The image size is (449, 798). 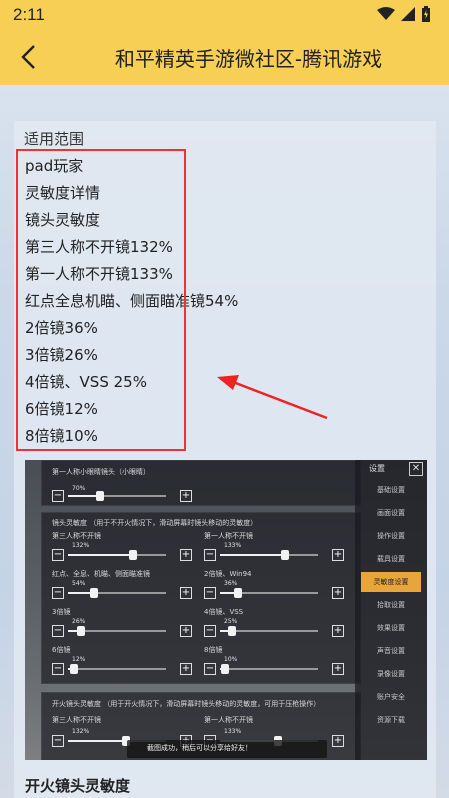 I want to click on screenshot-toast: 截图成功，稍后可以分享给好友！, so click(x=227, y=749).